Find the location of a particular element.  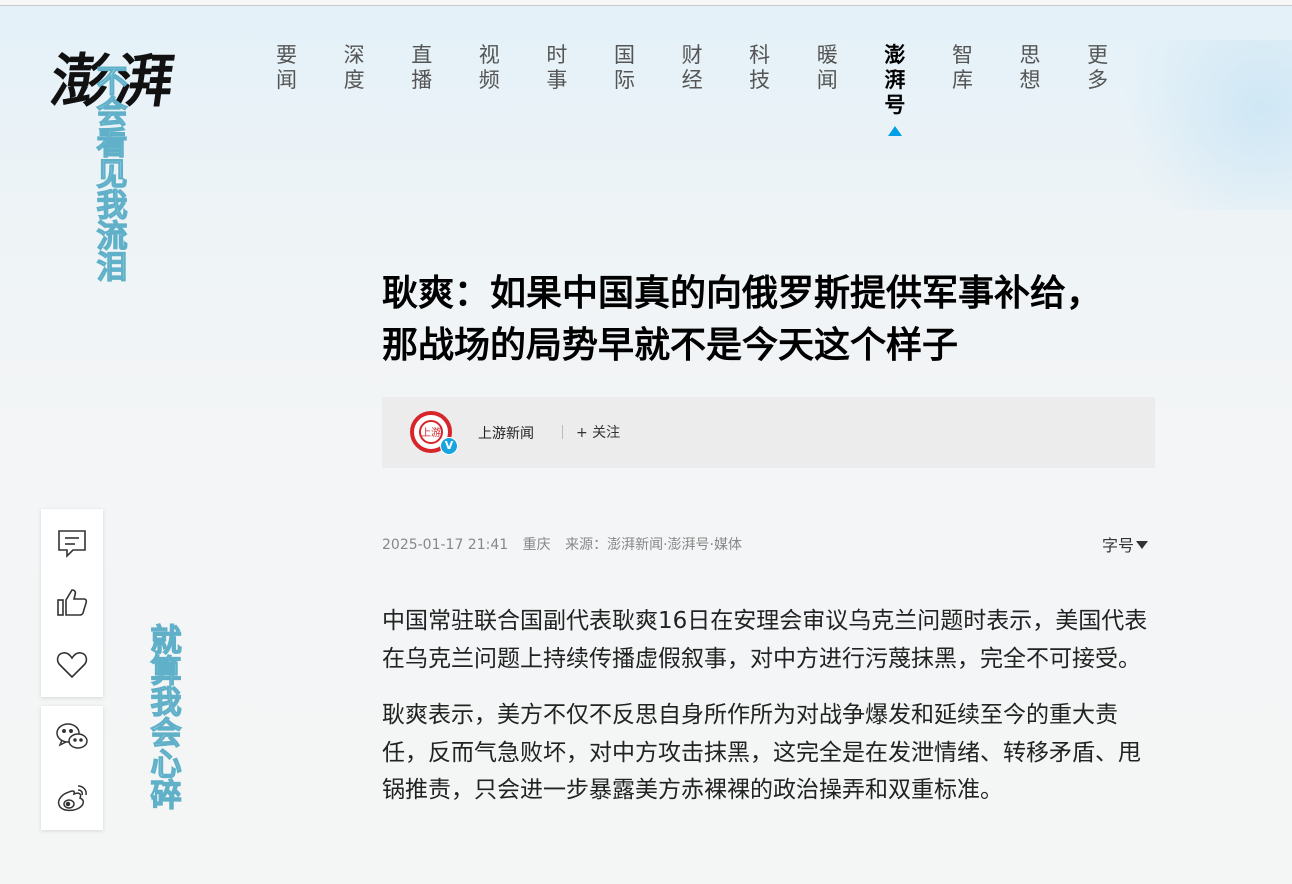

heart-icon is located at coordinates (72, 665).